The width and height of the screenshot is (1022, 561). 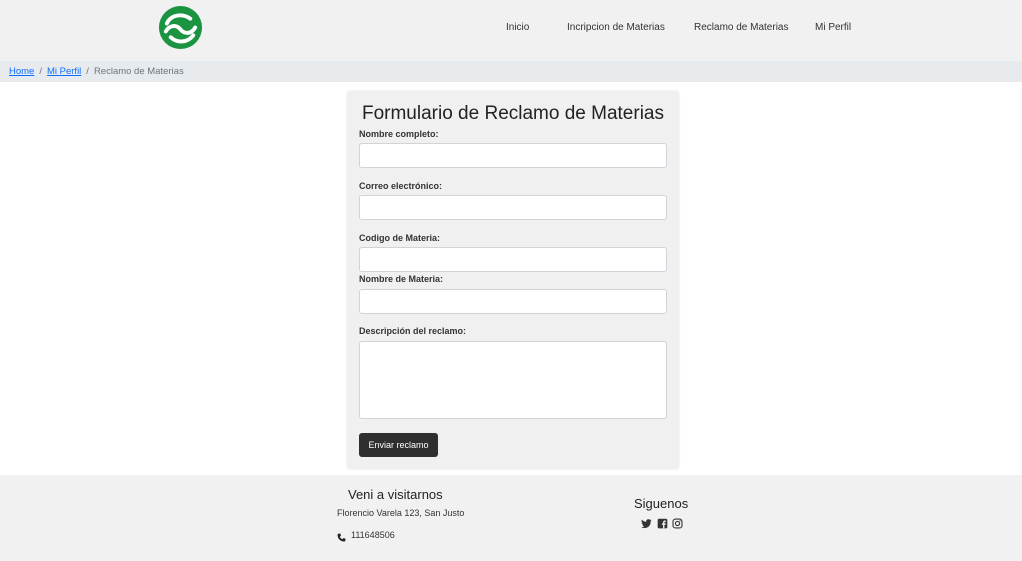 I want to click on social-title: Siguenos, so click(x=661, y=503).